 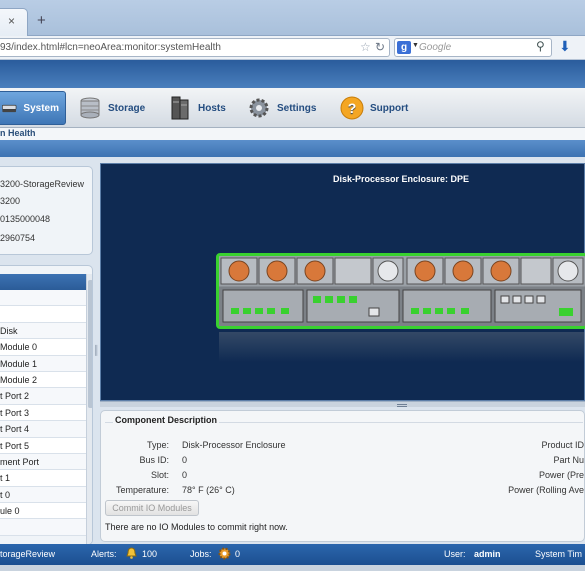 What do you see at coordinates (185, 475) in the screenshot?
I see `slot-value: 0` at bounding box center [185, 475].